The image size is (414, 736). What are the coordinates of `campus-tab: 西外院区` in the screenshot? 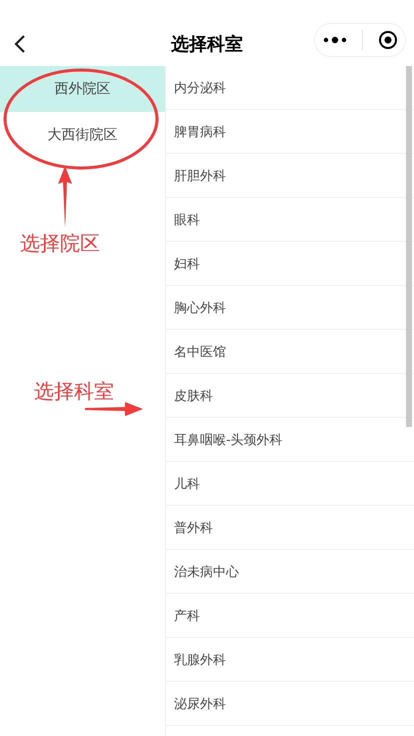 It's located at (82, 89).